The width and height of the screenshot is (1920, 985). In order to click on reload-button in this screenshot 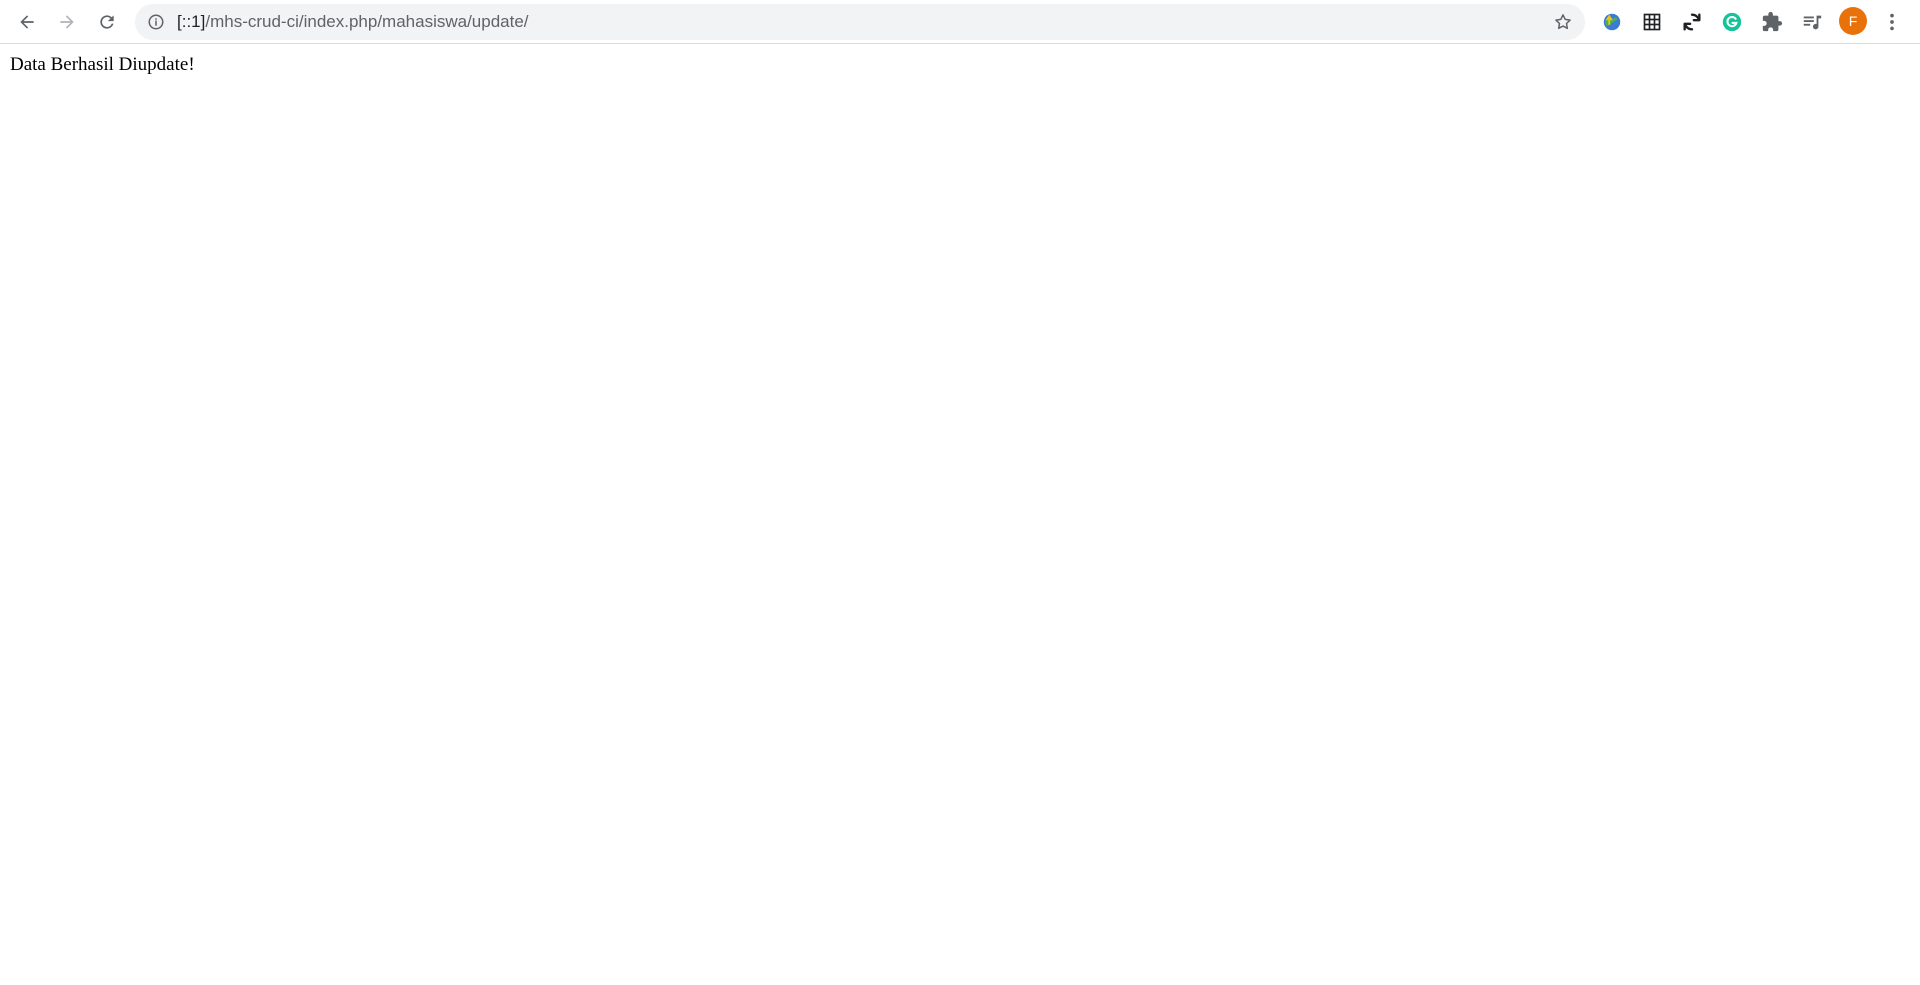, I will do `click(107, 22)`.